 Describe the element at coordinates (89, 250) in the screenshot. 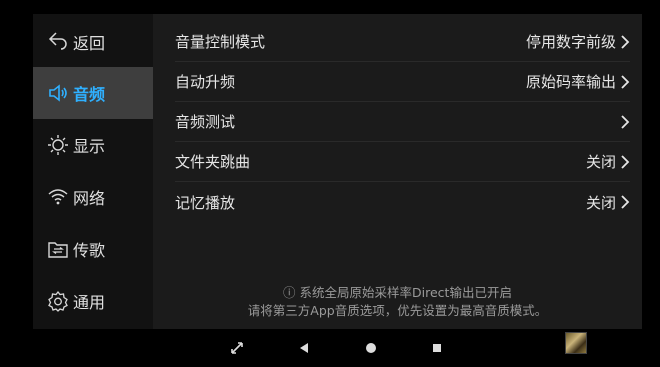

I see `sidebar-item-label: 传歌` at that location.